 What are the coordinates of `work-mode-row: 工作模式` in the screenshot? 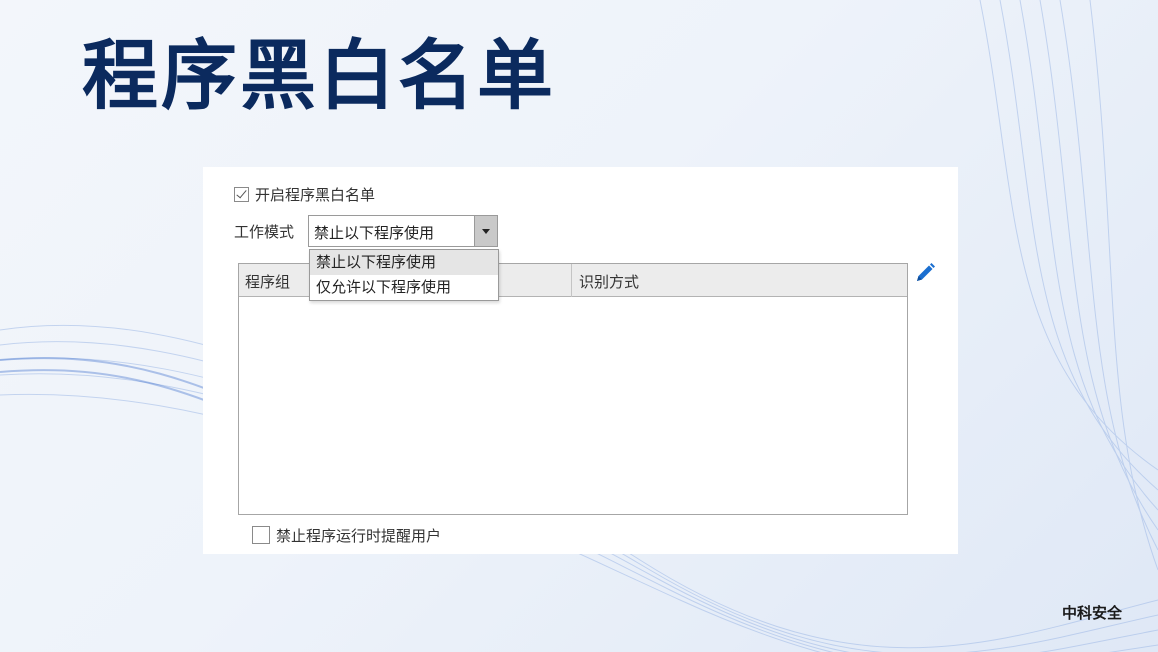 It's located at (264, 231).